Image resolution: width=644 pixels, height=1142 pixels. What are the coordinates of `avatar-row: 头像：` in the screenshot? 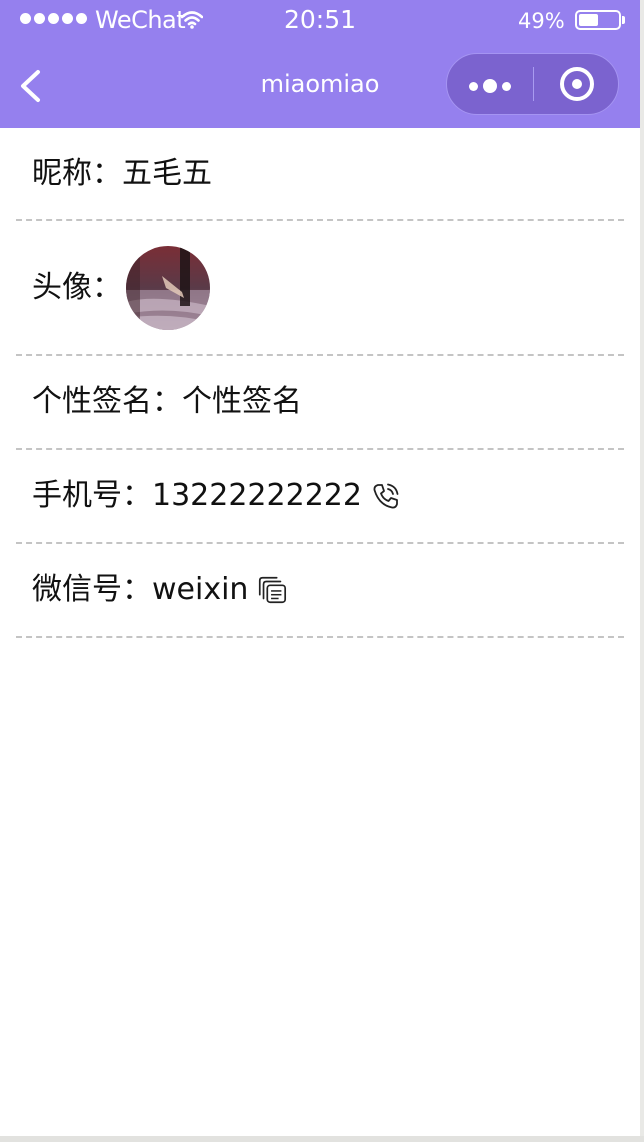 It's located at (320, 288).